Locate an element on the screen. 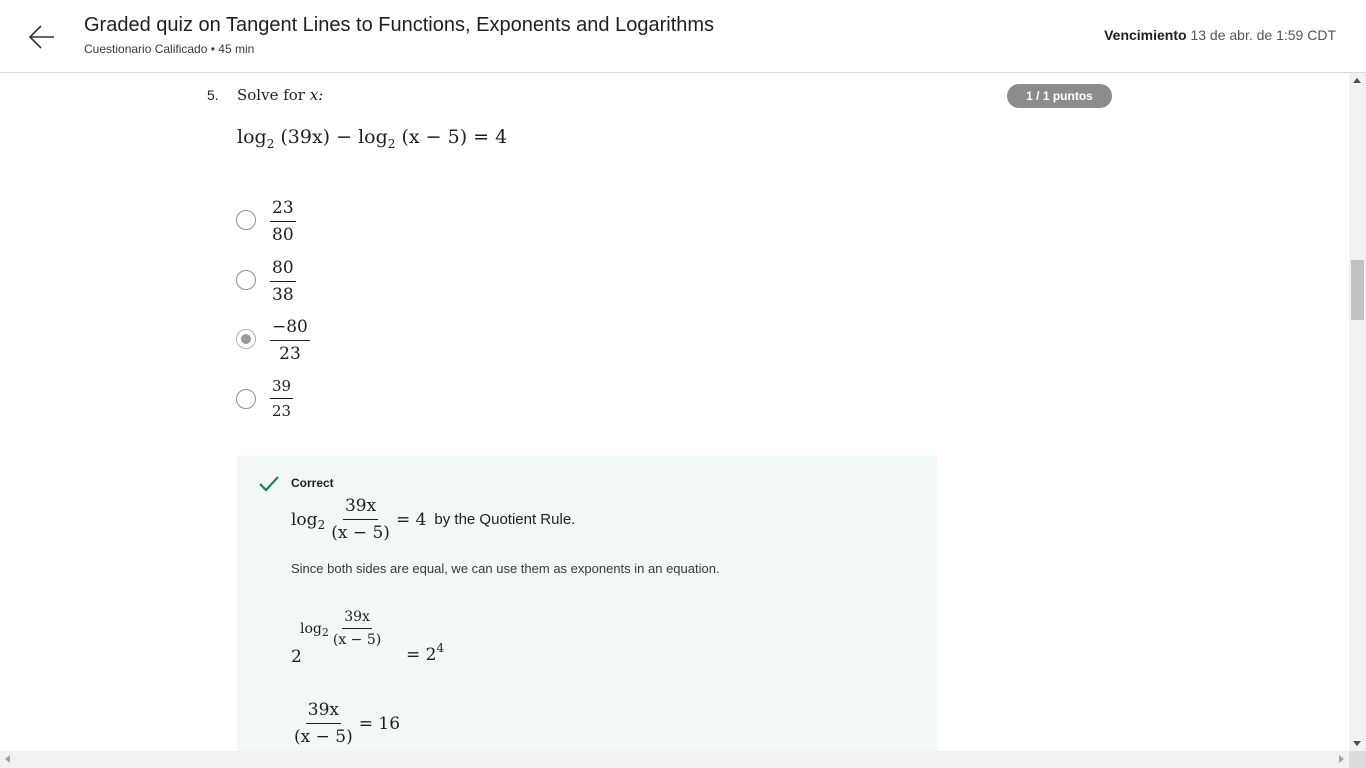  scroll-right-icon is located at coordinates (1341, 759).